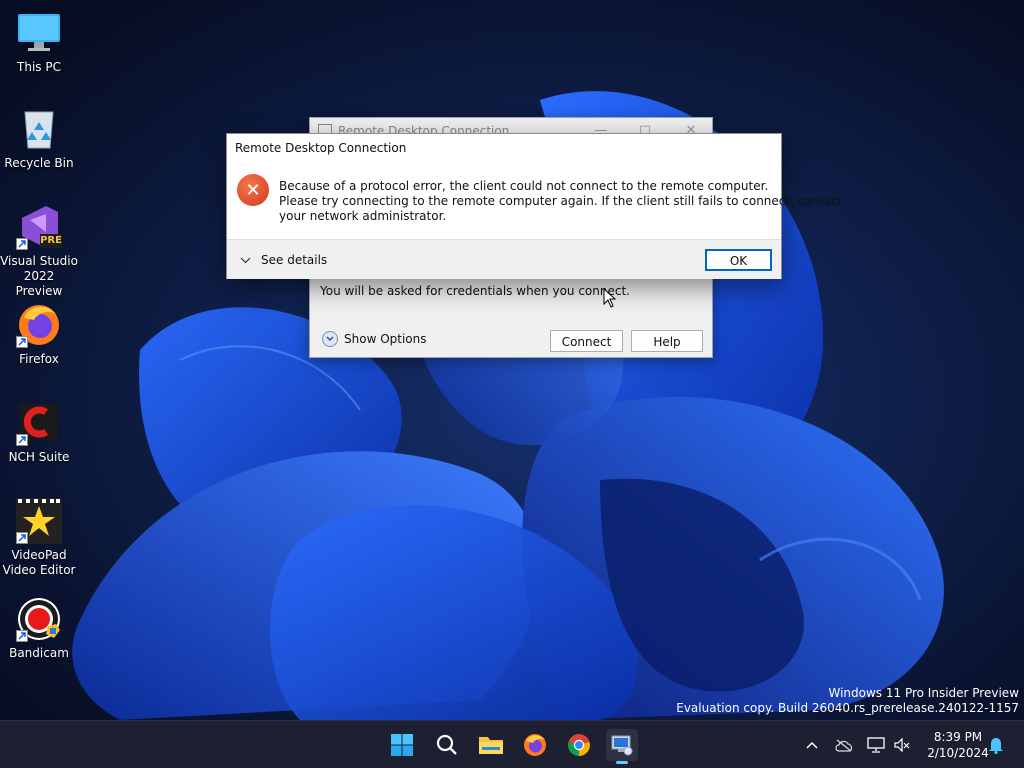 The image size is (1024, 768). I want to click on mouse-pointer-icon, so click(610, 298).